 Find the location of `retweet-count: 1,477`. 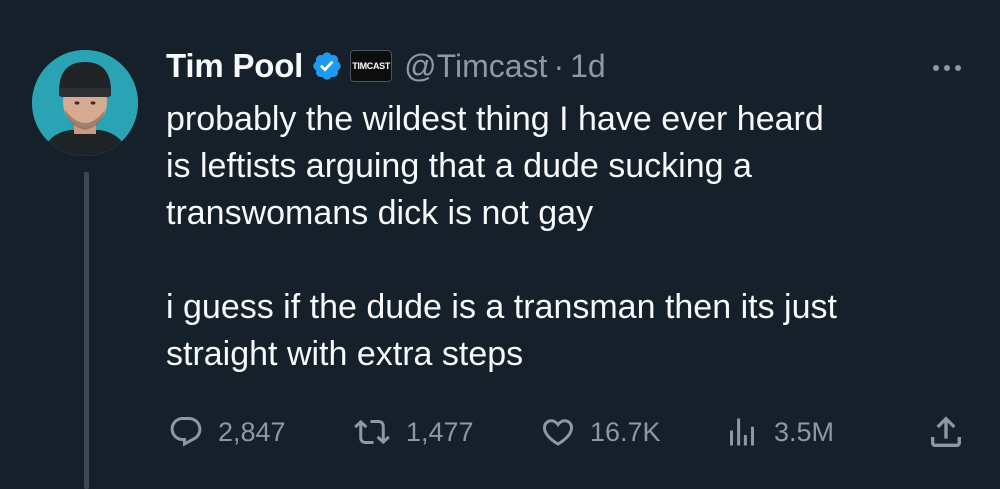

retweet-count: 1,477 is located at coordinates (440, 431).